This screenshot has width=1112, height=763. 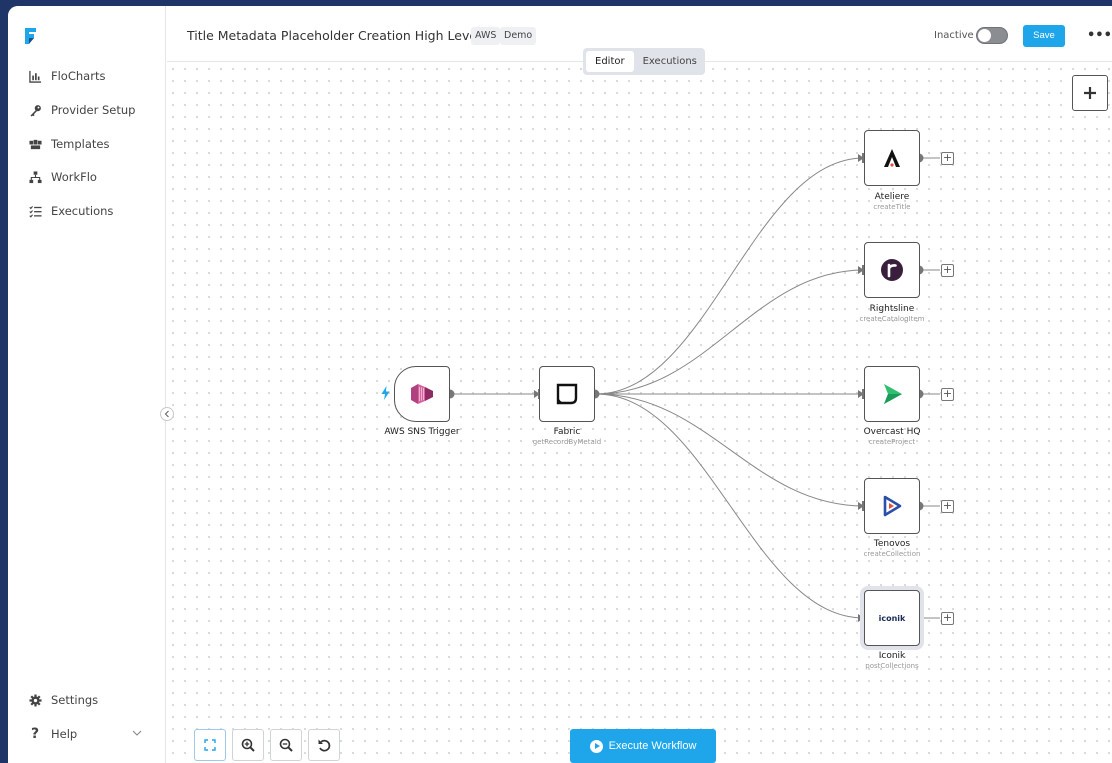 I want to click on zoom-out-button, so click(x=286, y=745).